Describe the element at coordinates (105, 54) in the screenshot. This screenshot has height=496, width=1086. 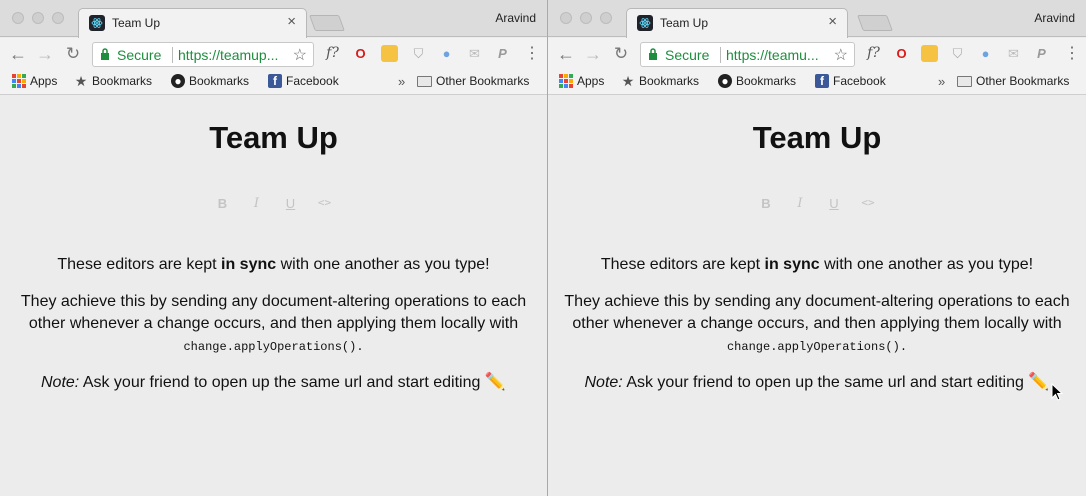
I see `lock-icon` at that location.